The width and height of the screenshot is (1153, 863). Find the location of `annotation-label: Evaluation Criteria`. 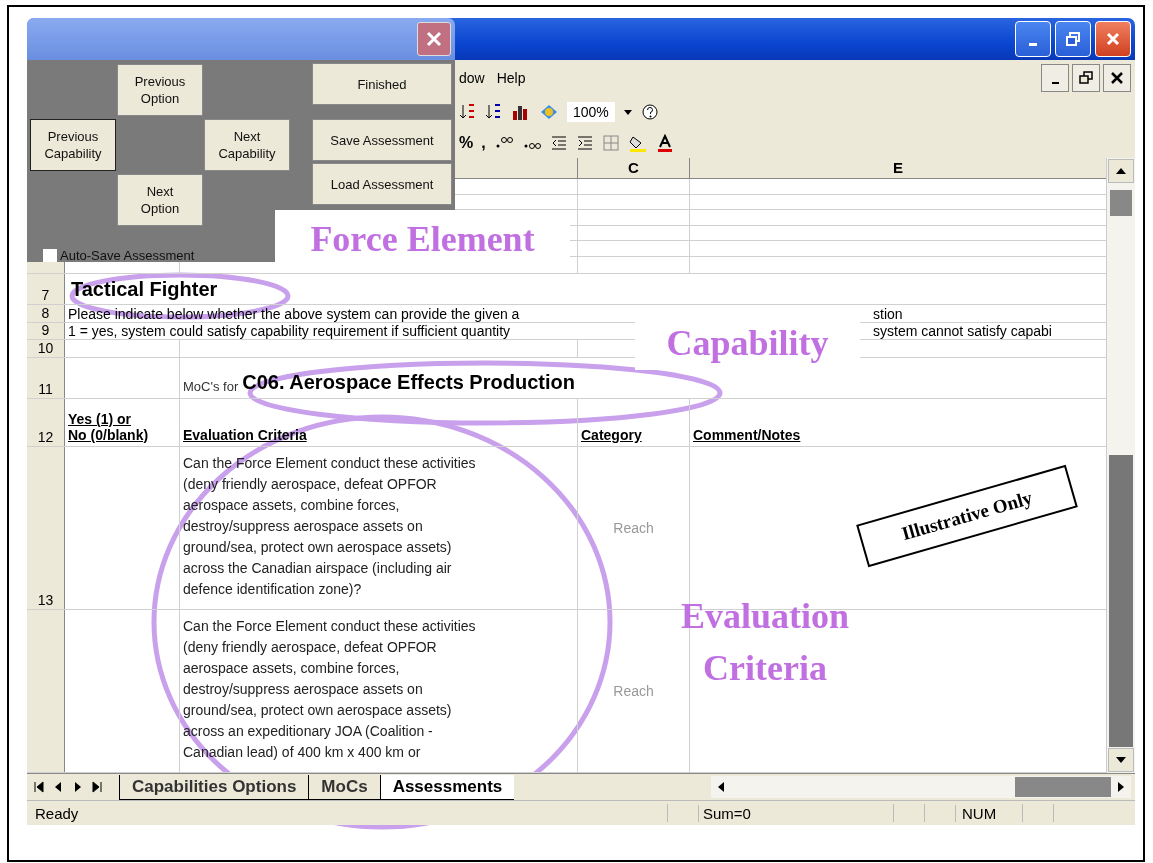

annotation-label: Evaluation Criteria is located at coordinates (764, 642).